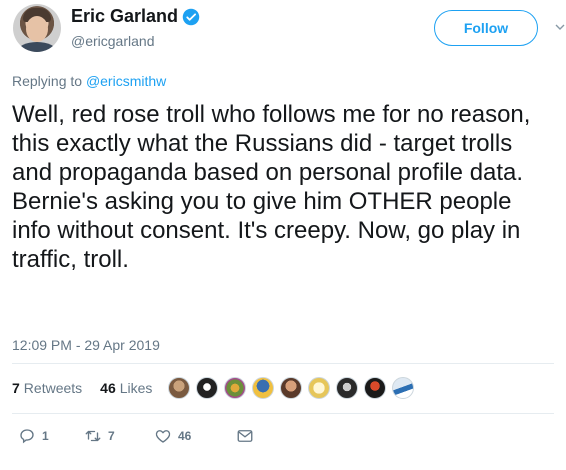 This screenshot has width=566, height=470. What do you see at coordinates (93, 436) in the screenshot?
I see `retweet-icon` at bounding box center [93, 436].